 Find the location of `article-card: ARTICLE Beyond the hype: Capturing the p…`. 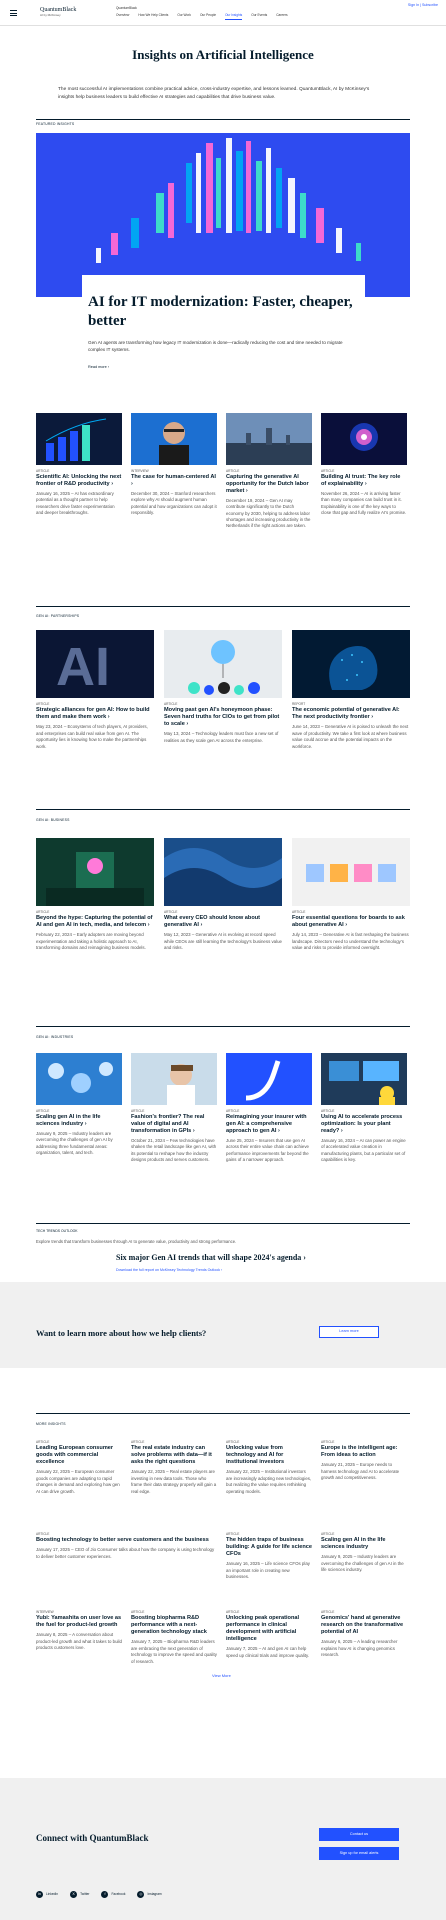

article-card: ARTICLE Beyond the hype: Capturing the p… is located at coordinates (95, 895).